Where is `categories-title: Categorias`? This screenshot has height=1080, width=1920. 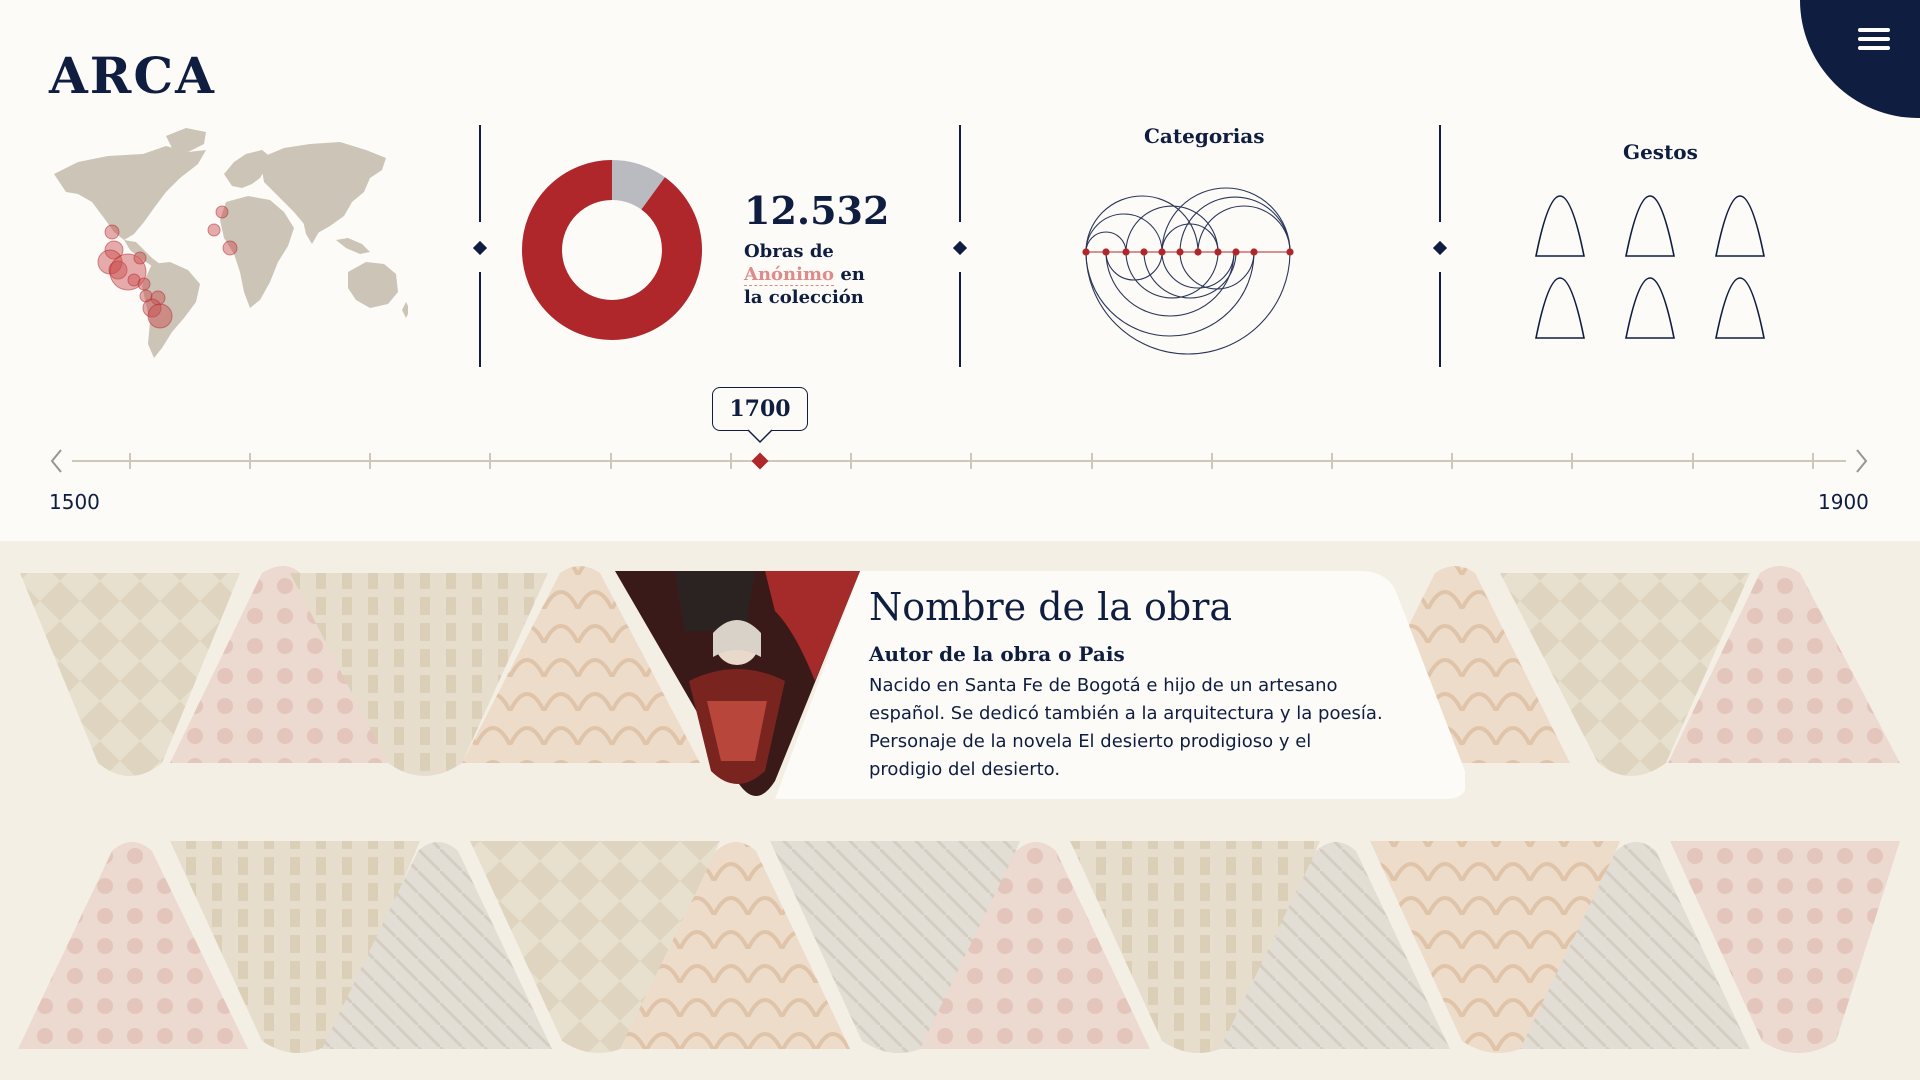
categories-title: Categorias is located at coordinates (1204, 136).